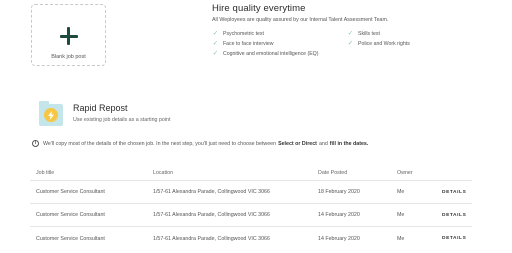  What do you see at coordinates (378, 43) in the screenshot?
I see `check-item: ✓ Police and Work rights` at bounding box center [378, 43].